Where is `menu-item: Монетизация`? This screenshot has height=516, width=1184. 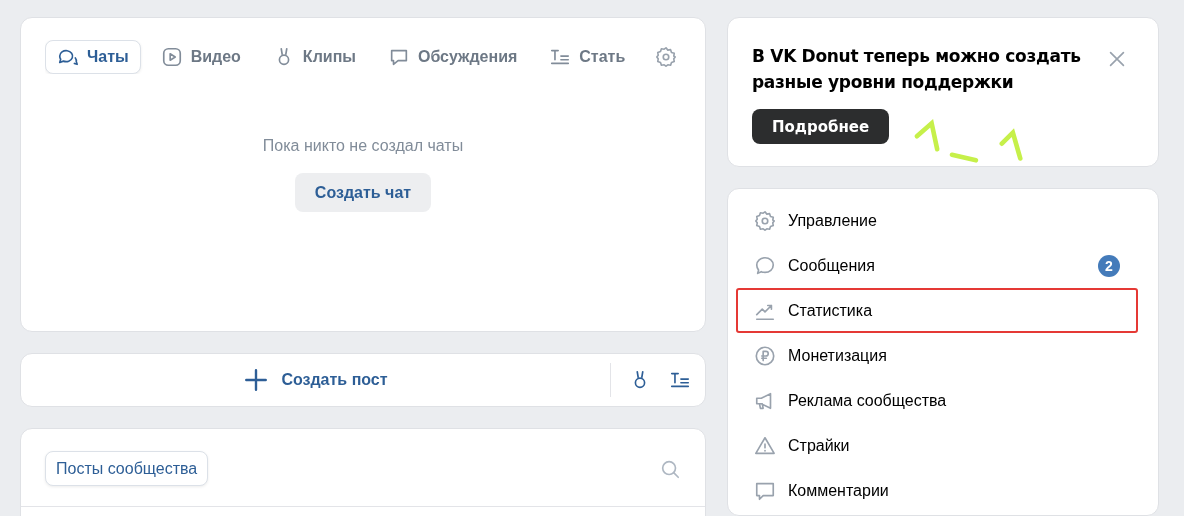 menu-item: Монетизация is located at coordinates (937, 355).